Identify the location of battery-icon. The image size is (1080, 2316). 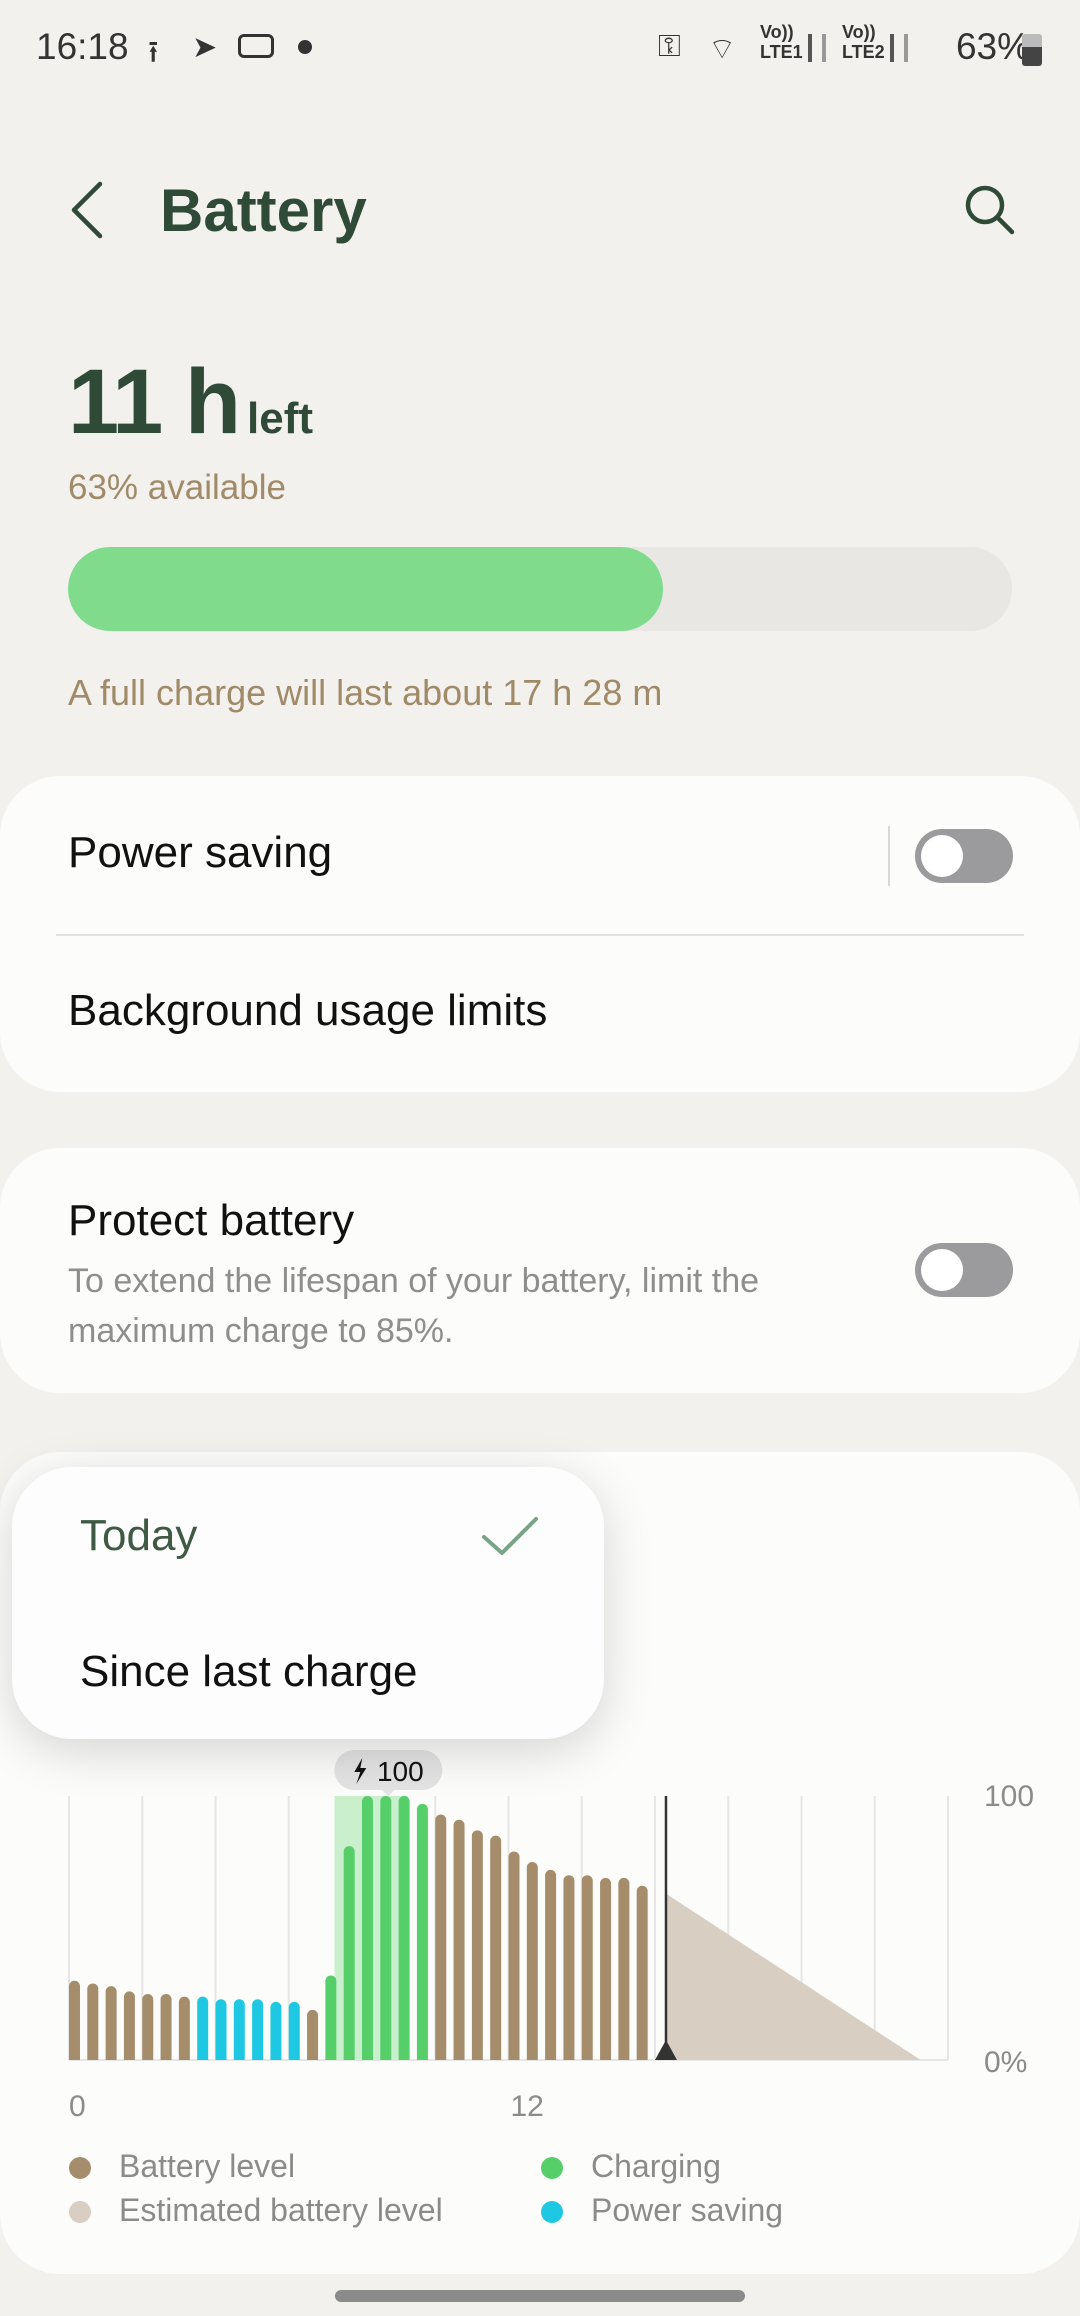
(1032, 50).